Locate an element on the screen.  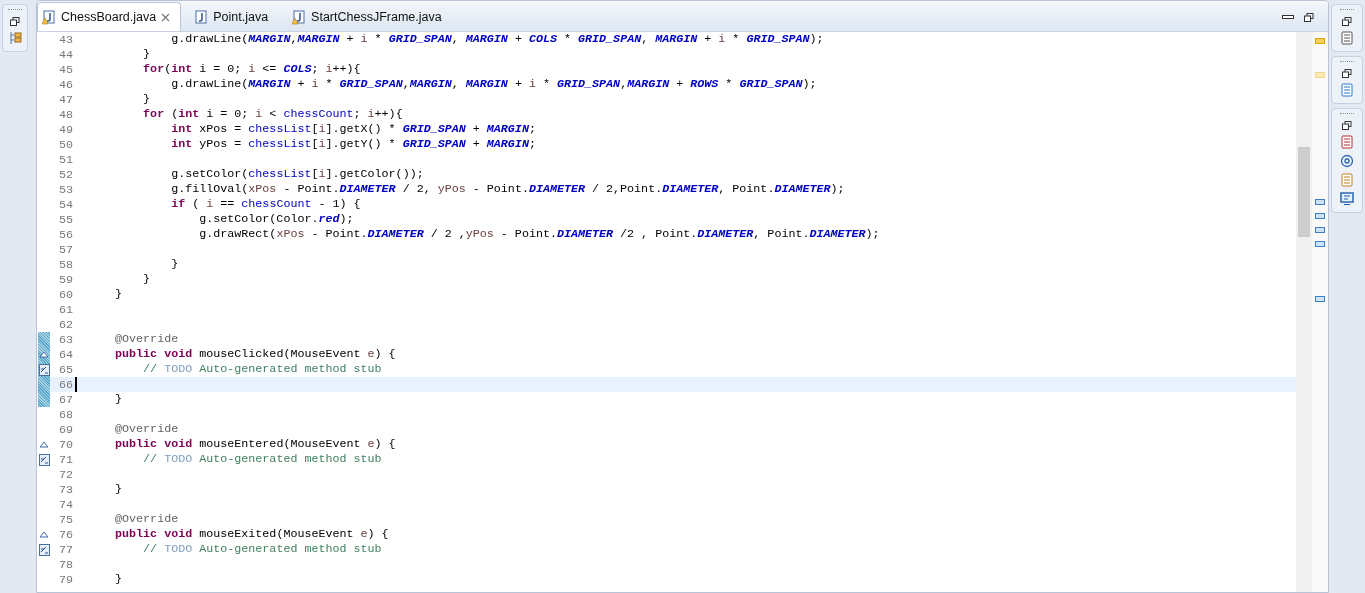
line-number: 44 is located at coordinates (65, 54).